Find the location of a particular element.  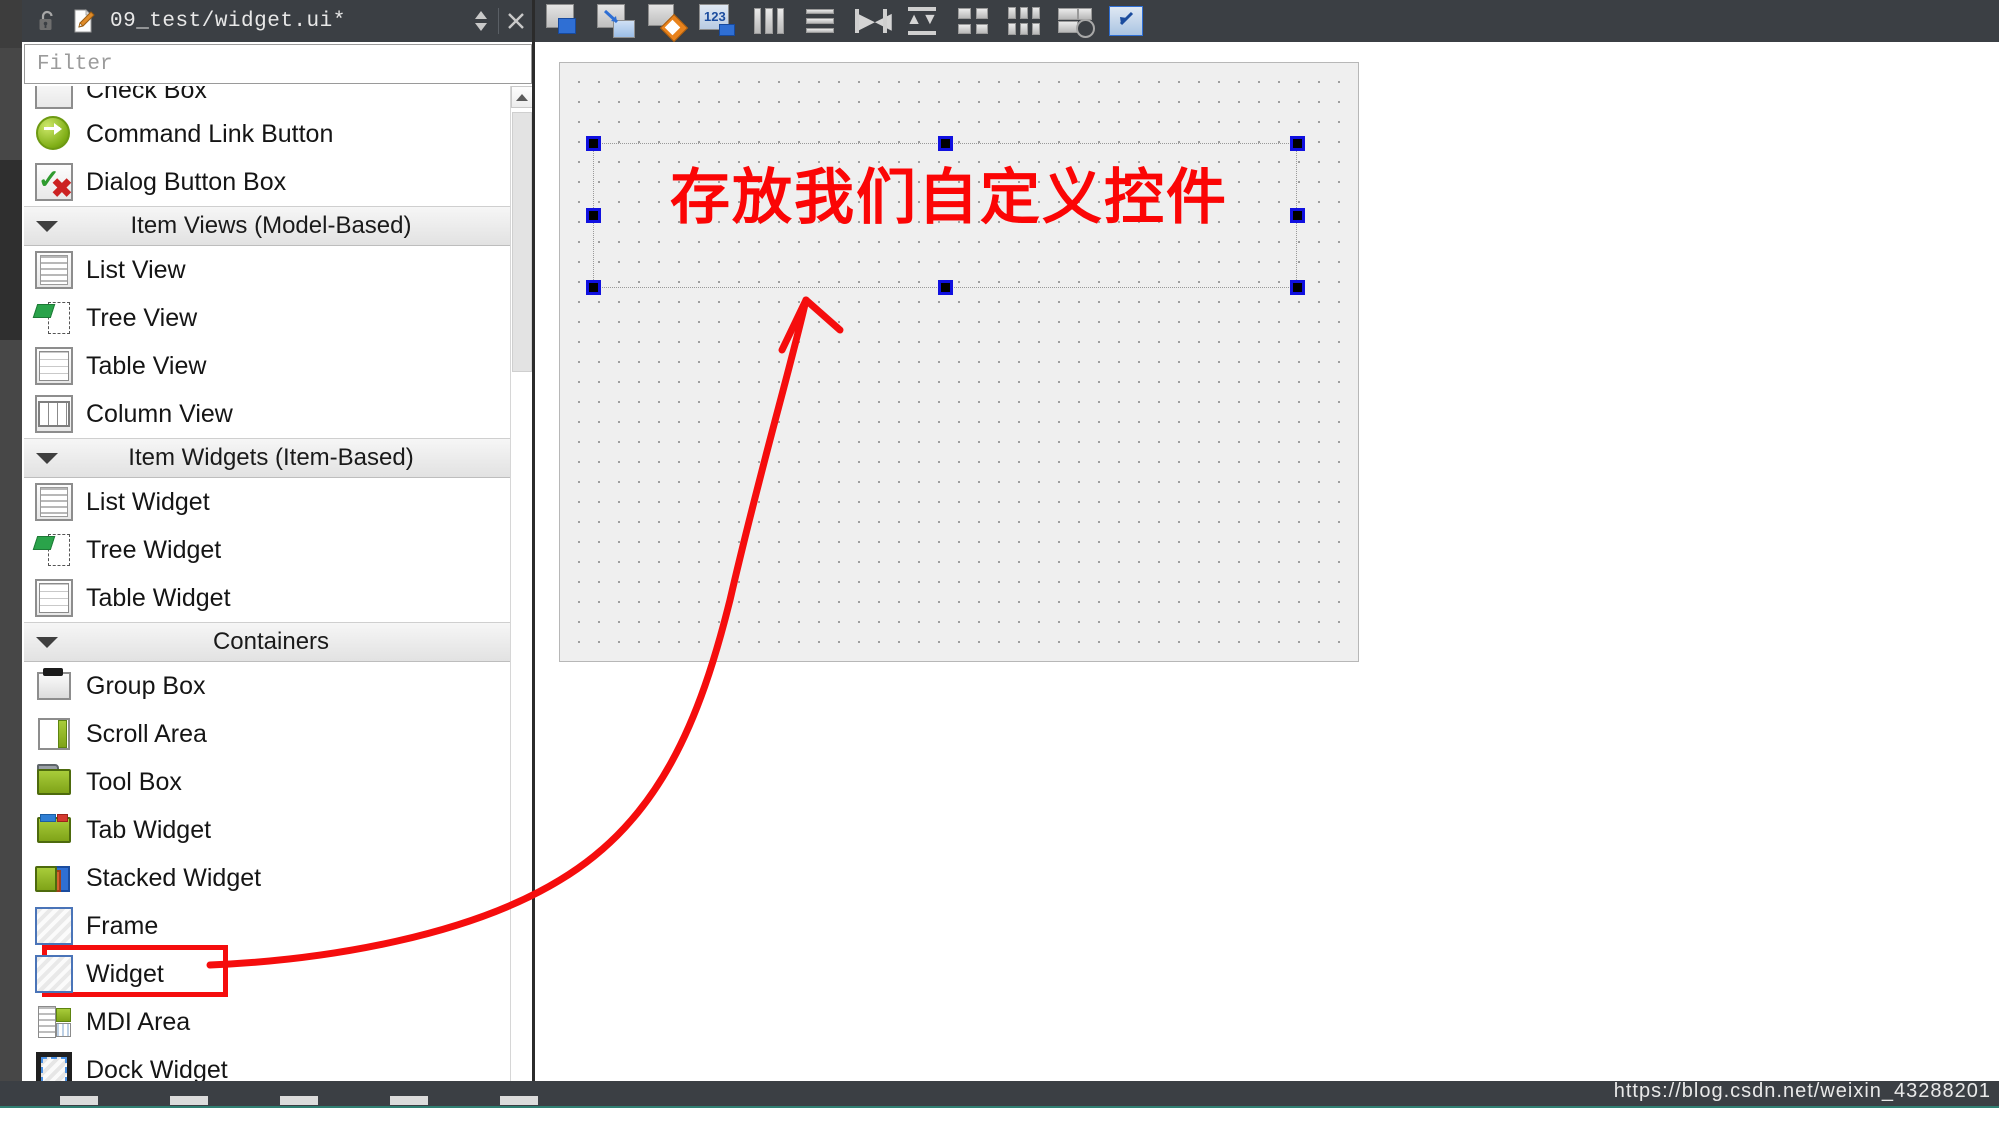

edit-tab-order-button: 123 is located at coordinates (718, 21).